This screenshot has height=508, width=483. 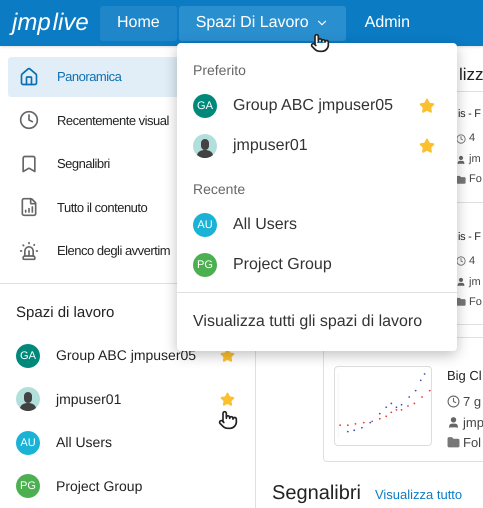 What do you see at coordinates (317, 225) in the screenshot?
I see `menu-item: AU All Users` at bounding box center [317, 225].